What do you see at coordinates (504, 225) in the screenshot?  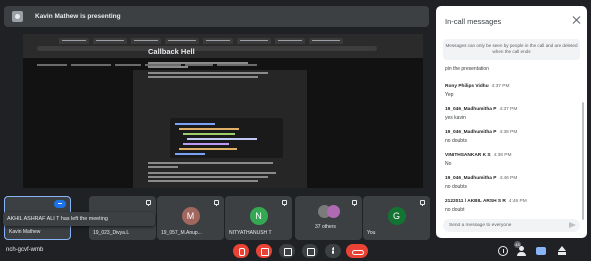 I see `chat-message-input` at bounding box center [504, 225].